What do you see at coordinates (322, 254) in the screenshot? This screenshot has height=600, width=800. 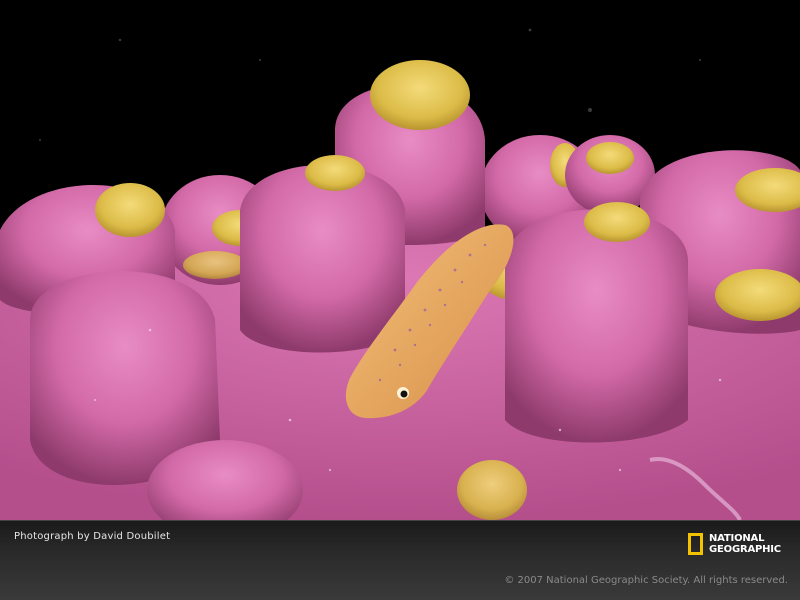 I see `sponge-lobe-mid` at bounding box center [322, 254].